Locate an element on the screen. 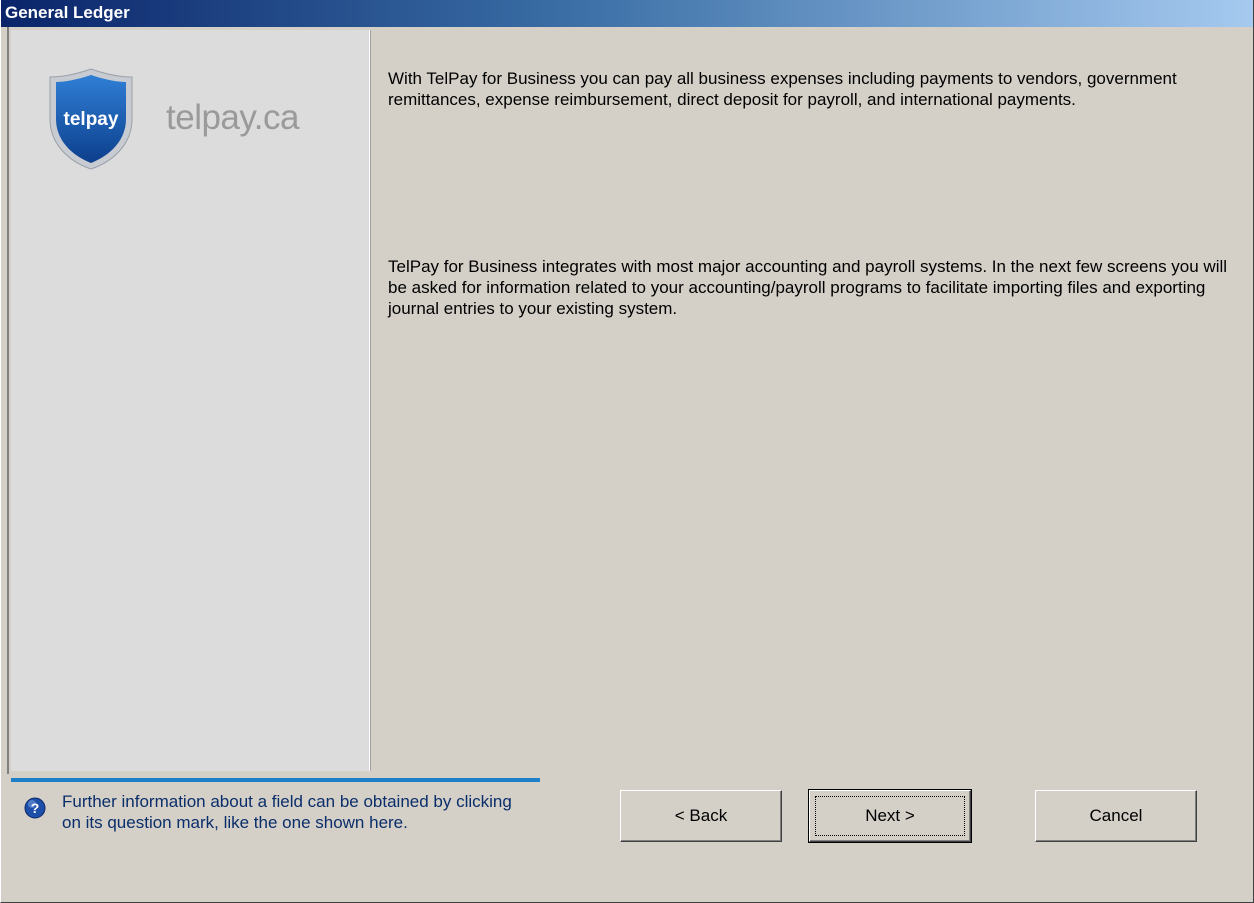 The image size is (1254, 903). next-button-label: Next > is located at coordinates (890, 815).